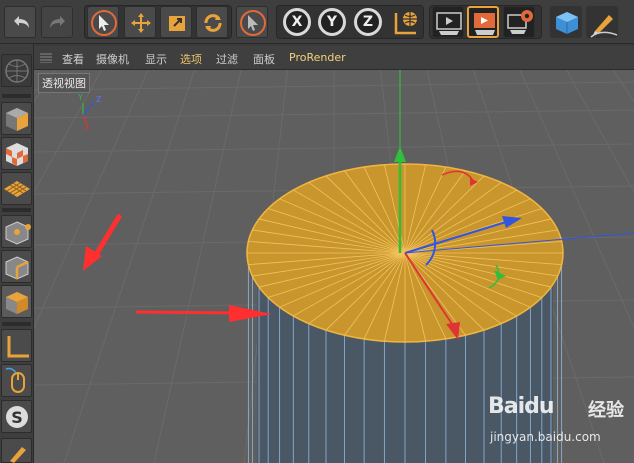 The height and width of the screenshot is (463, 634). I want to click on add-cube-button, so click(566, 22).